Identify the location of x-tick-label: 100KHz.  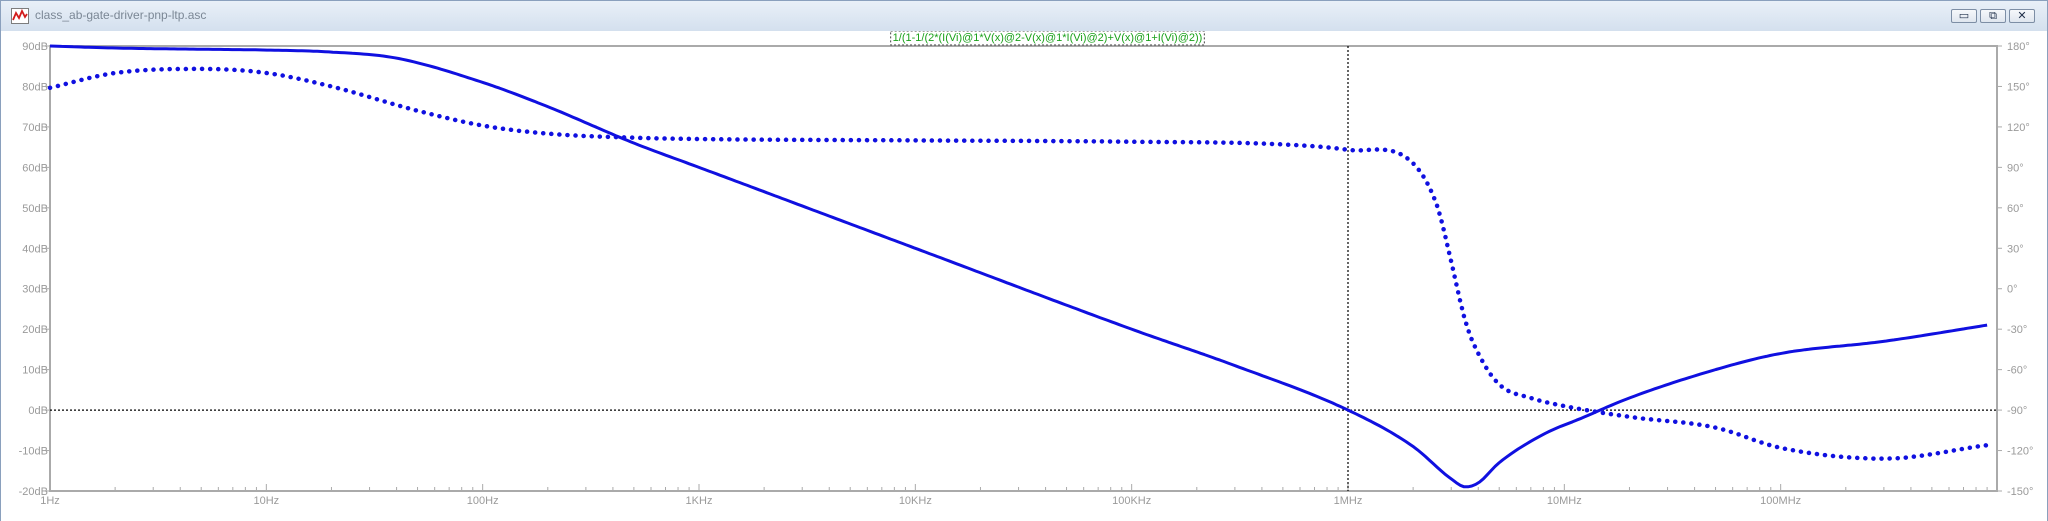
(1131, 501).